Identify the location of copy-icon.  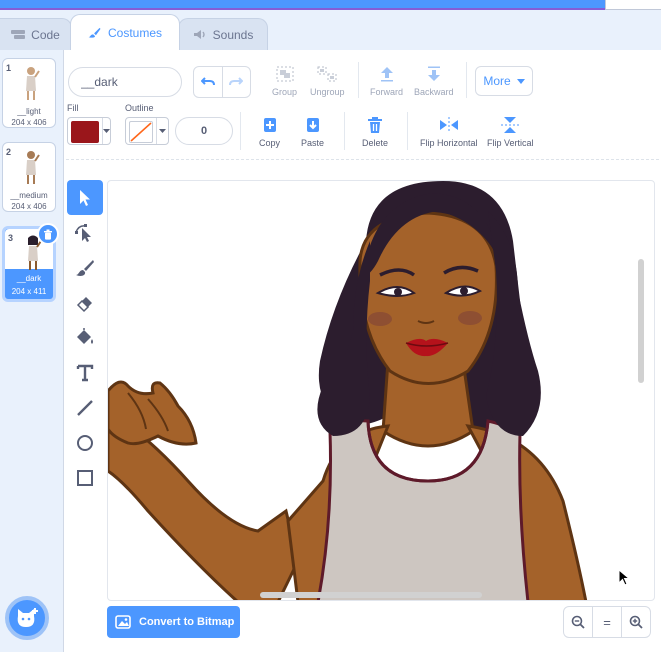
(269, 125).